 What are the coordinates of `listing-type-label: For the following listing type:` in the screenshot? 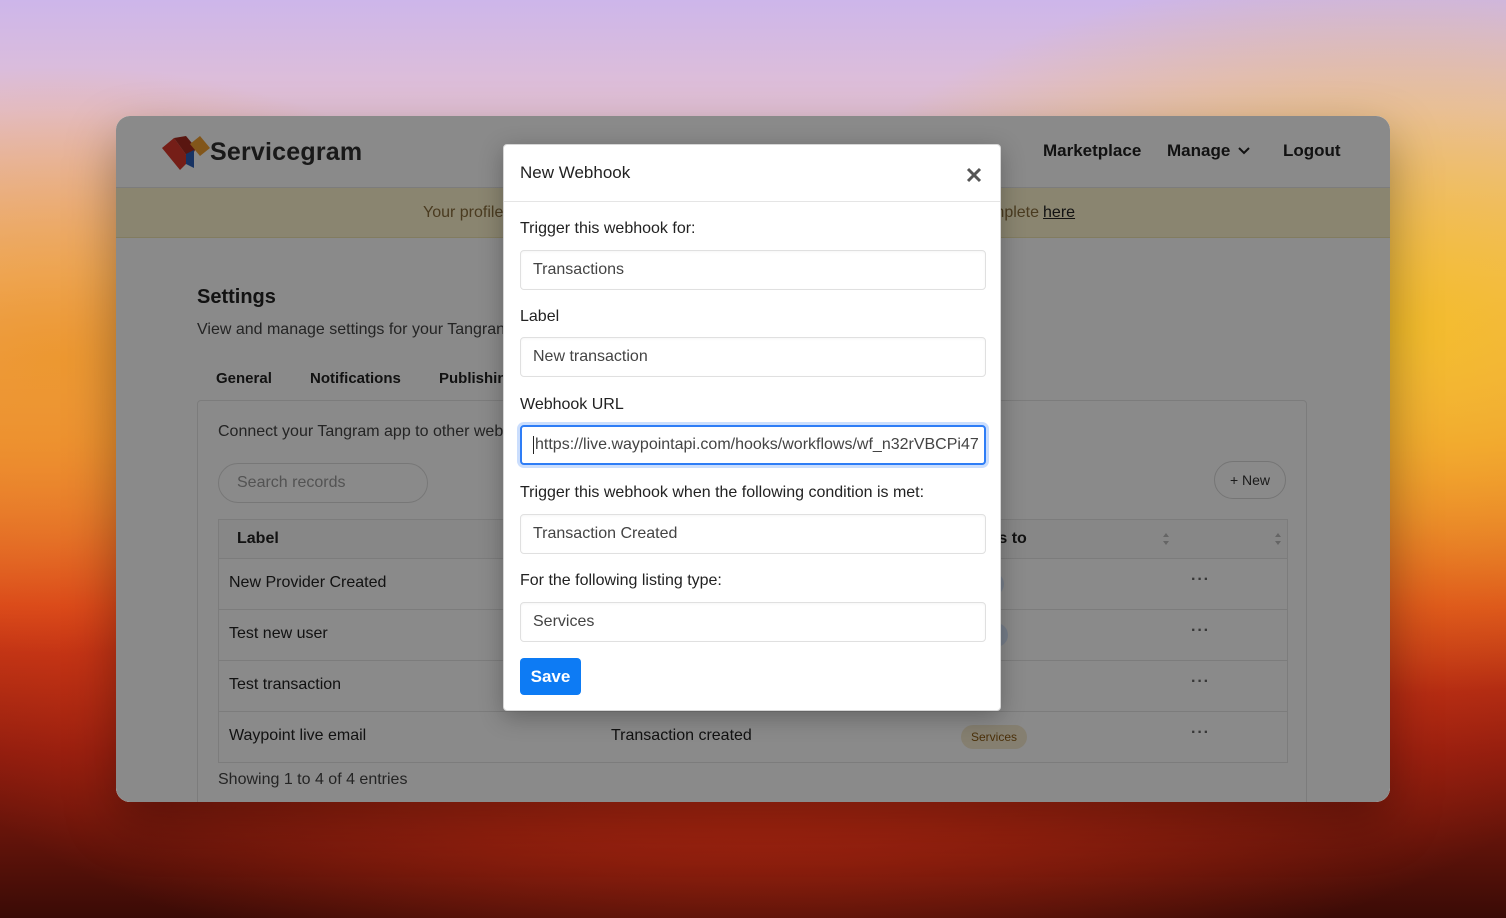 It's located at (621, 580).